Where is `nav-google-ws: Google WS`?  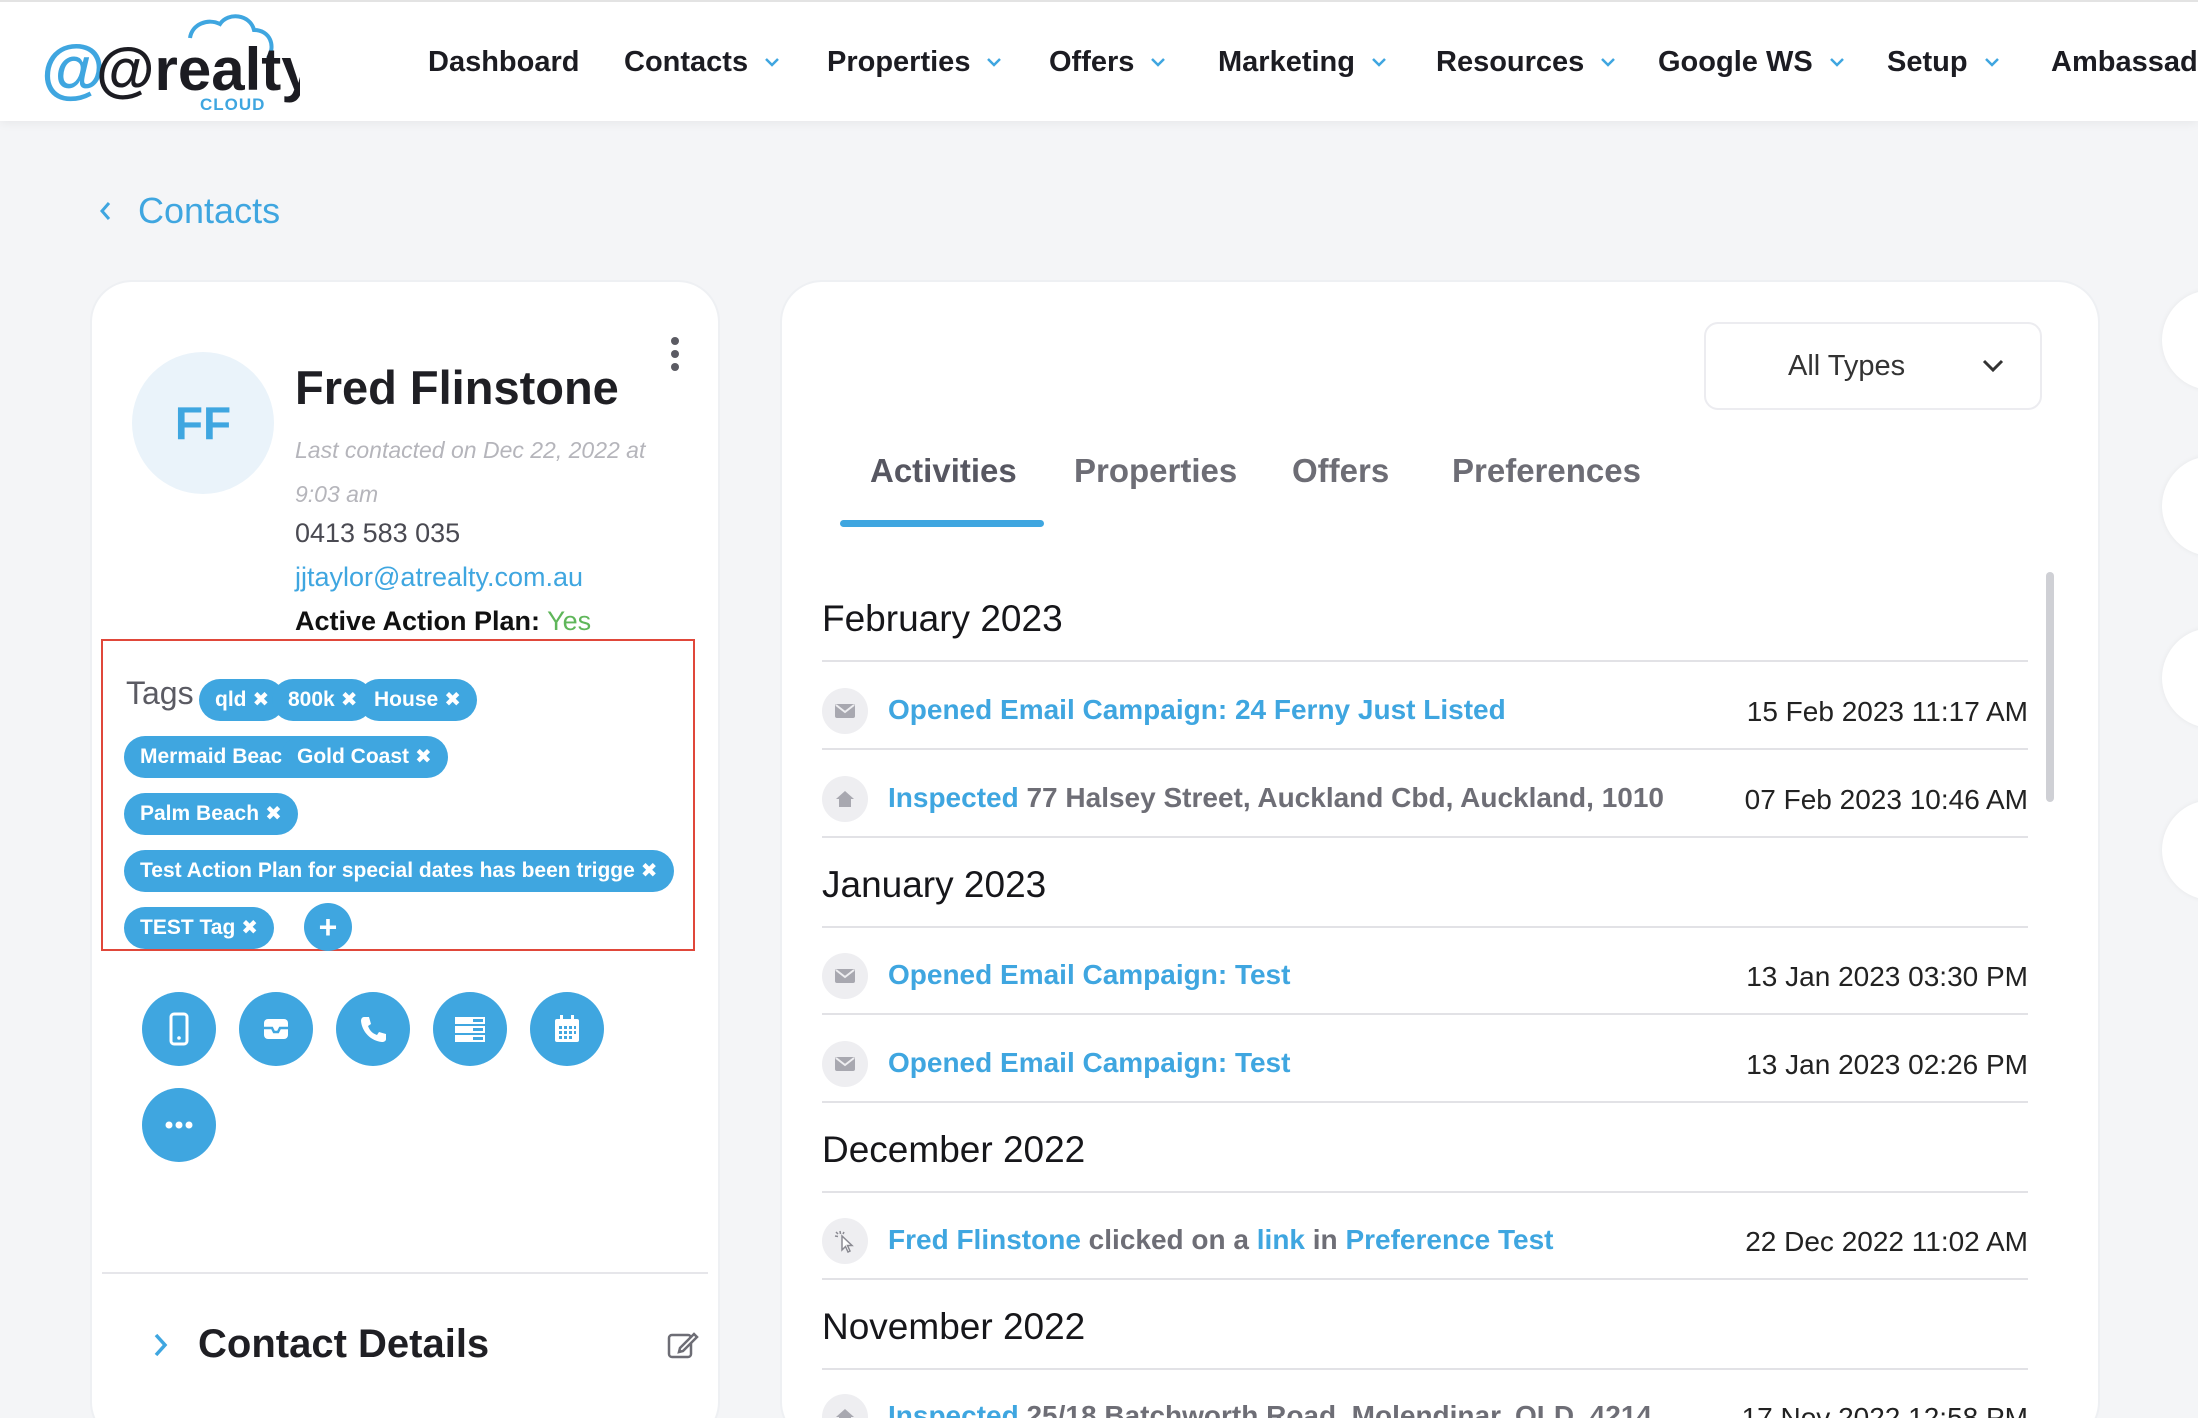 nav-google-ws: Google WS is located at coordinates (1751, 62).